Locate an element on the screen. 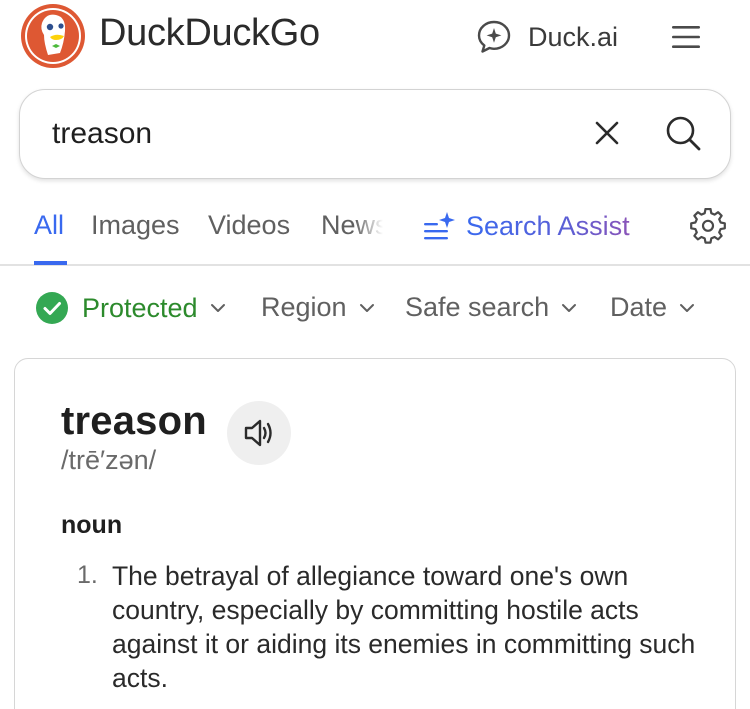 Image resolution: width=750 pixels, height=709 pixels. search-box is located at coordinates (375, 134).